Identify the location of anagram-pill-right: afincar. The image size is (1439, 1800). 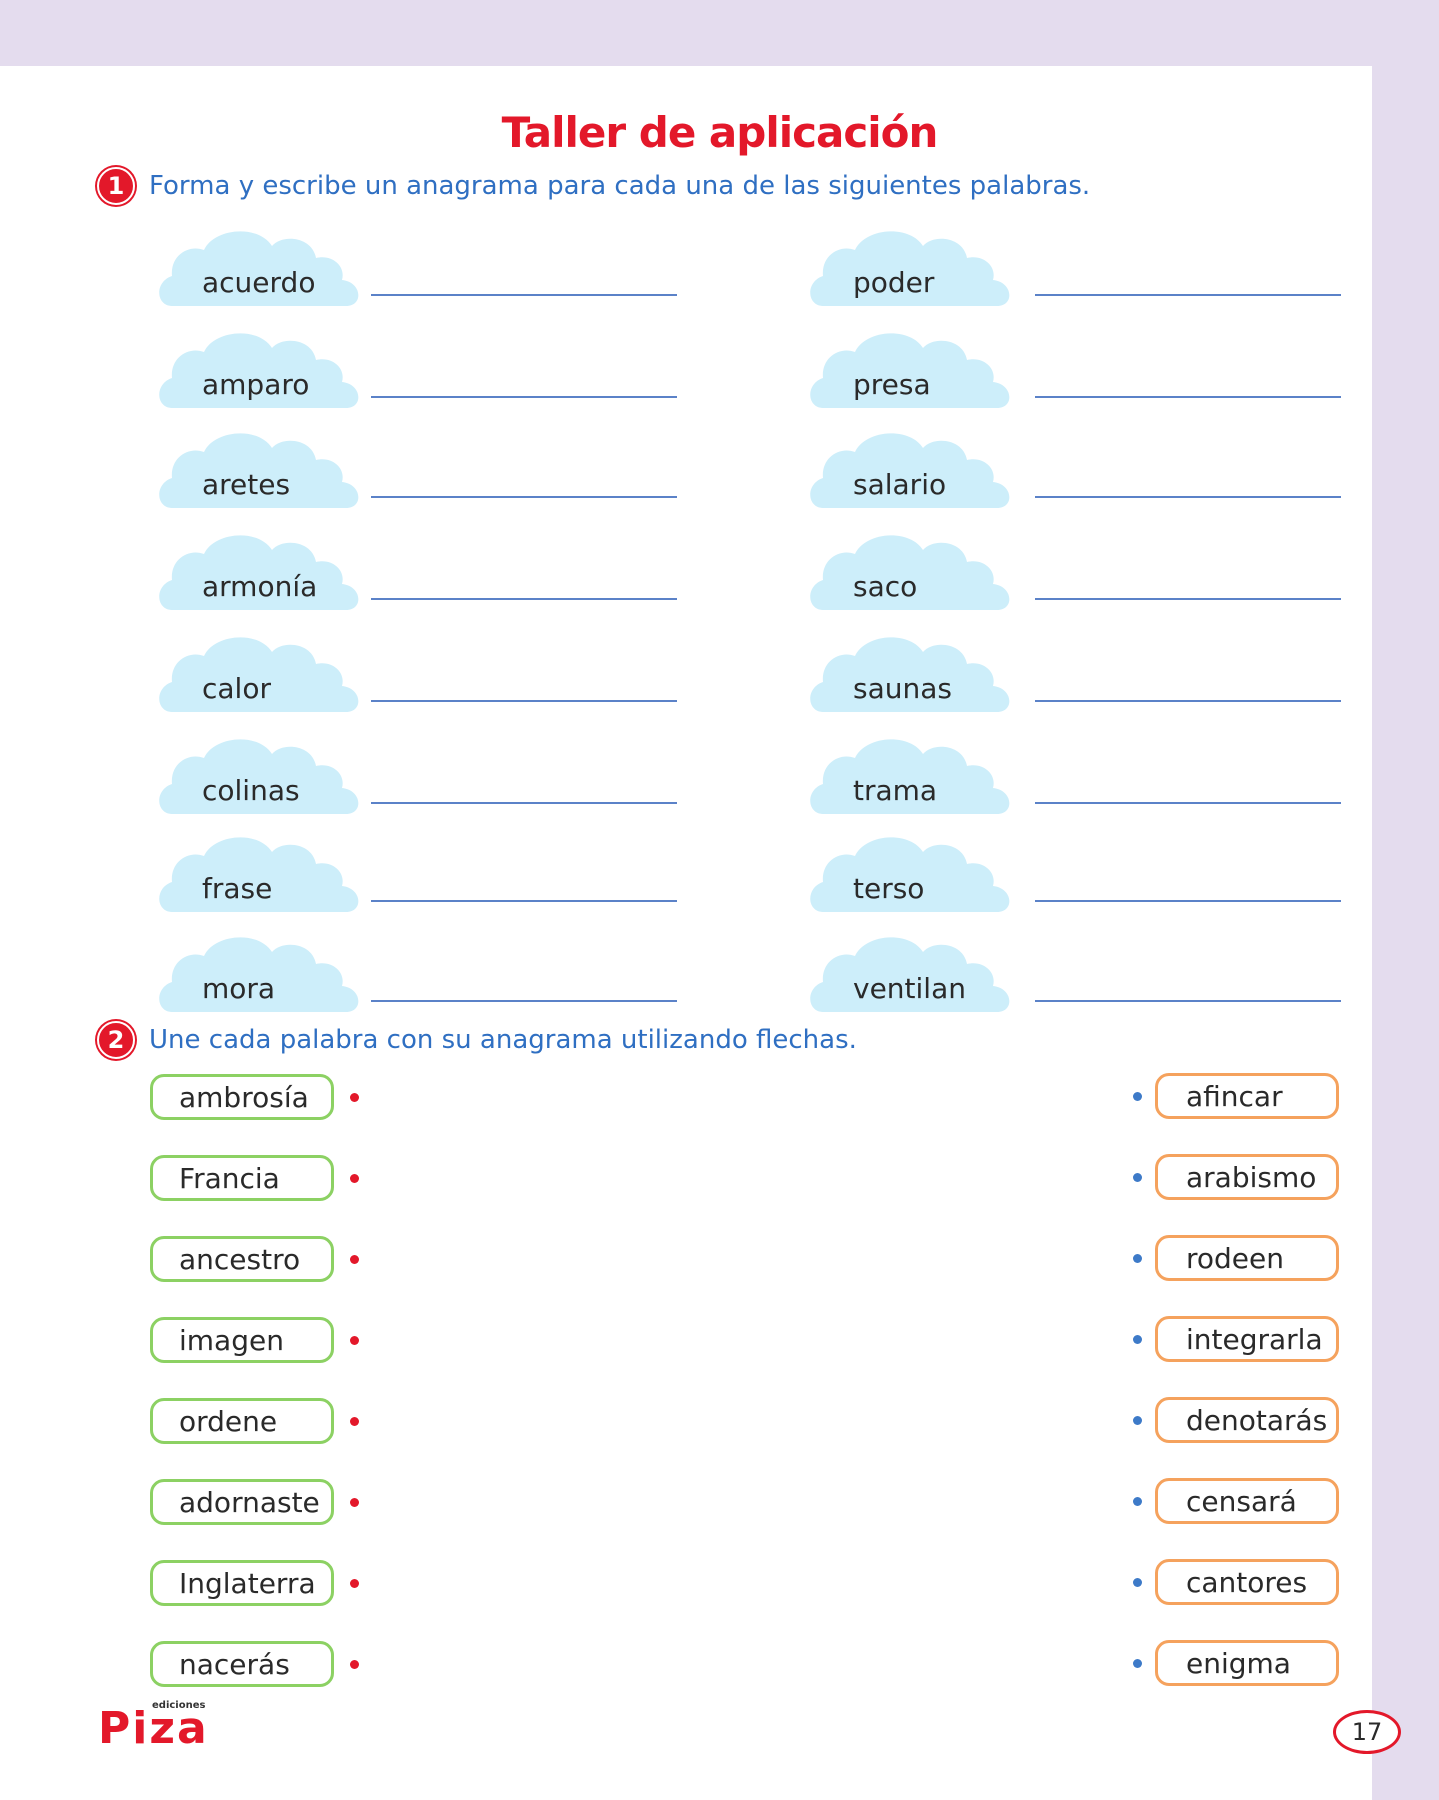
(1247, 1096).